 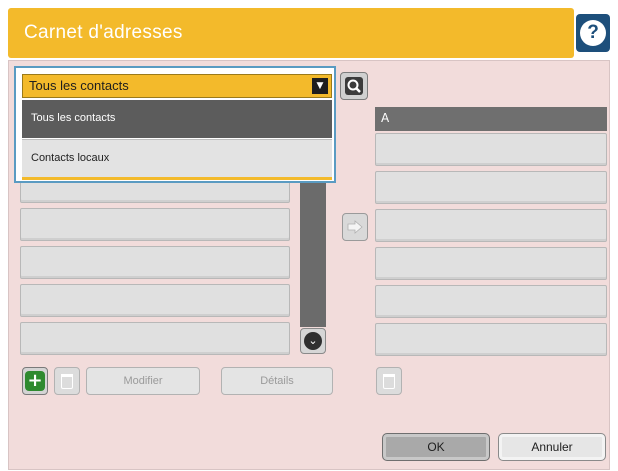 I want to click on help-icon: ?, so click(x=593, y=33).